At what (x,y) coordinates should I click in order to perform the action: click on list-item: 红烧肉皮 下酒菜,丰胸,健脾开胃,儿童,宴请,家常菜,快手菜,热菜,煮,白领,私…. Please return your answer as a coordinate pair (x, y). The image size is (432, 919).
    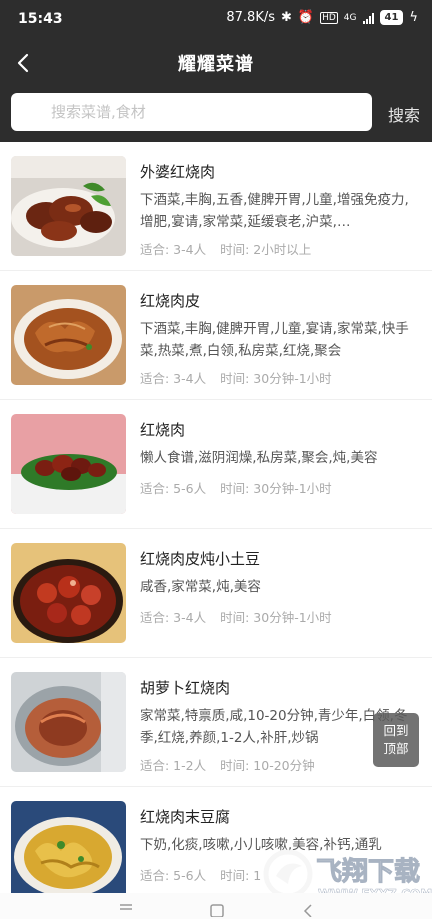
    Looking at the image, I should click on (216, 335).